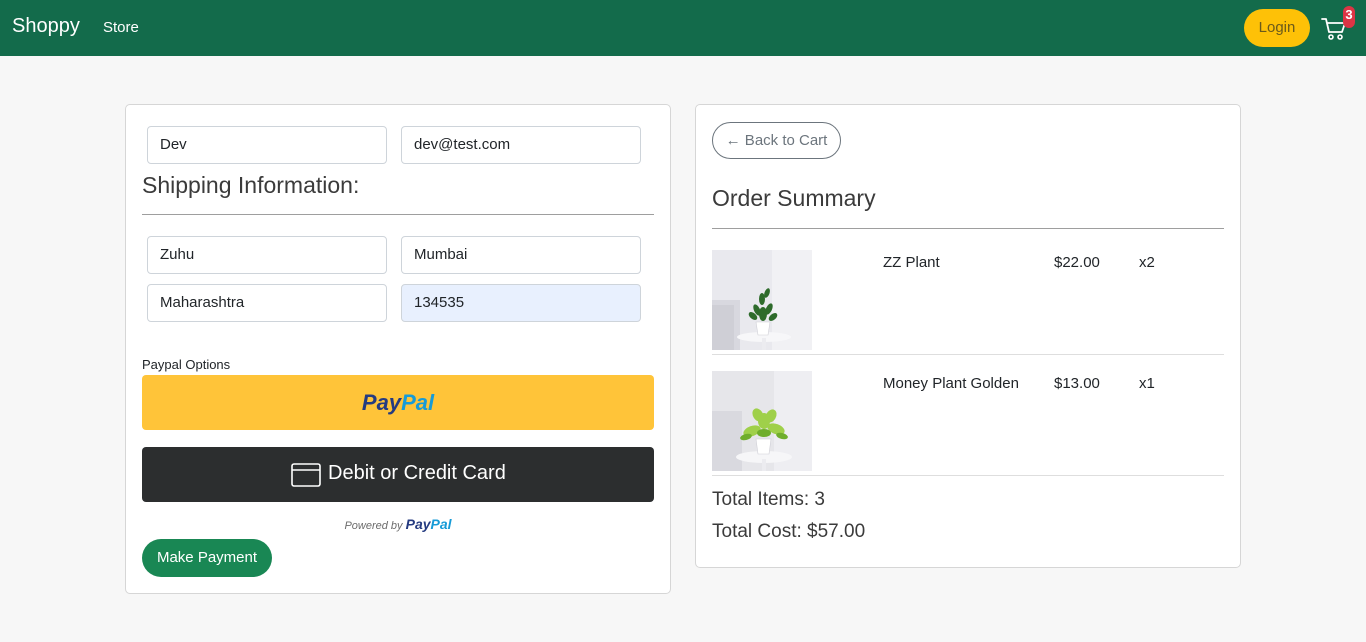  Describe the element at coordinates (251, 185) in the screenshot. I see `shipping-title: Shipping Information:` at that location.